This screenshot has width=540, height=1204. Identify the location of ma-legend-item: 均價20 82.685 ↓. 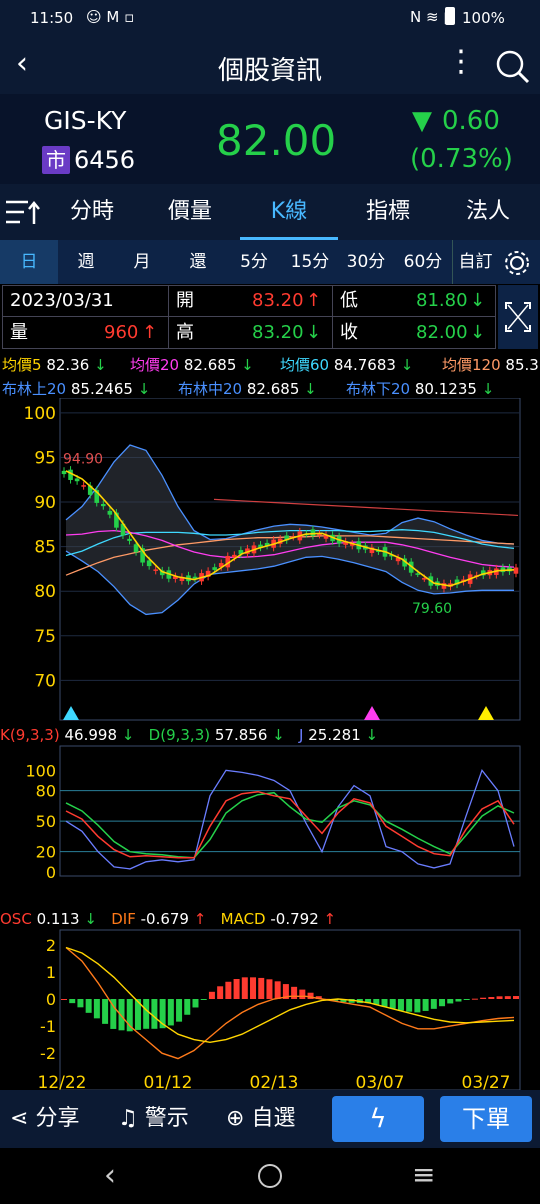
(192, 365).